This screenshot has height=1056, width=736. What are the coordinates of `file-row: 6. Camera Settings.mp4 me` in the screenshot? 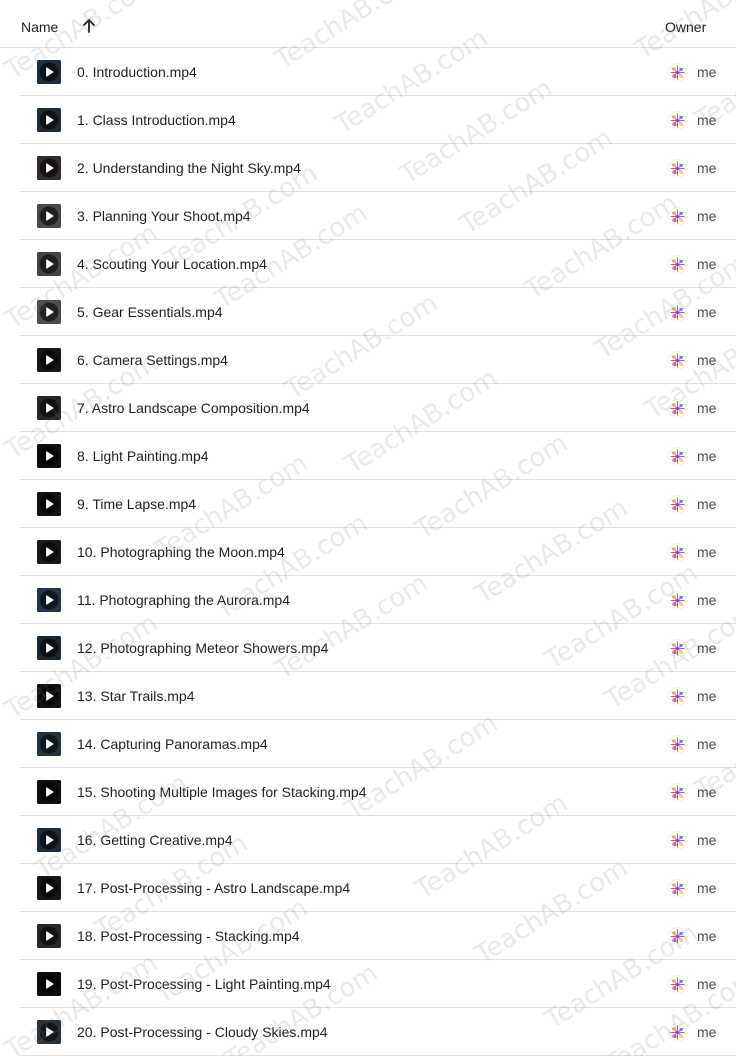 It's located at (368, 360).